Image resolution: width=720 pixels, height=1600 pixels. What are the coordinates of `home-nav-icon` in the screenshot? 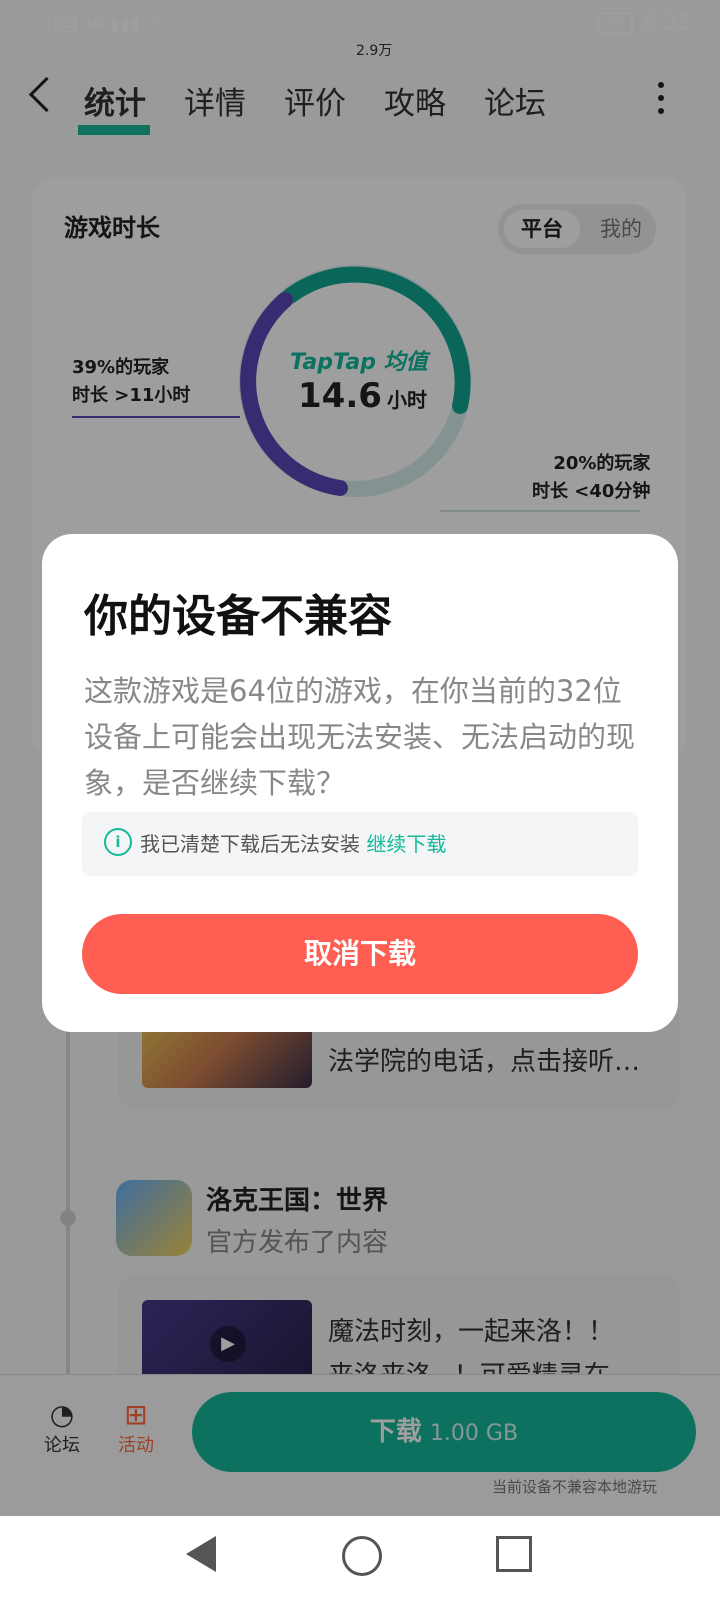 It's located at (362, 1556).